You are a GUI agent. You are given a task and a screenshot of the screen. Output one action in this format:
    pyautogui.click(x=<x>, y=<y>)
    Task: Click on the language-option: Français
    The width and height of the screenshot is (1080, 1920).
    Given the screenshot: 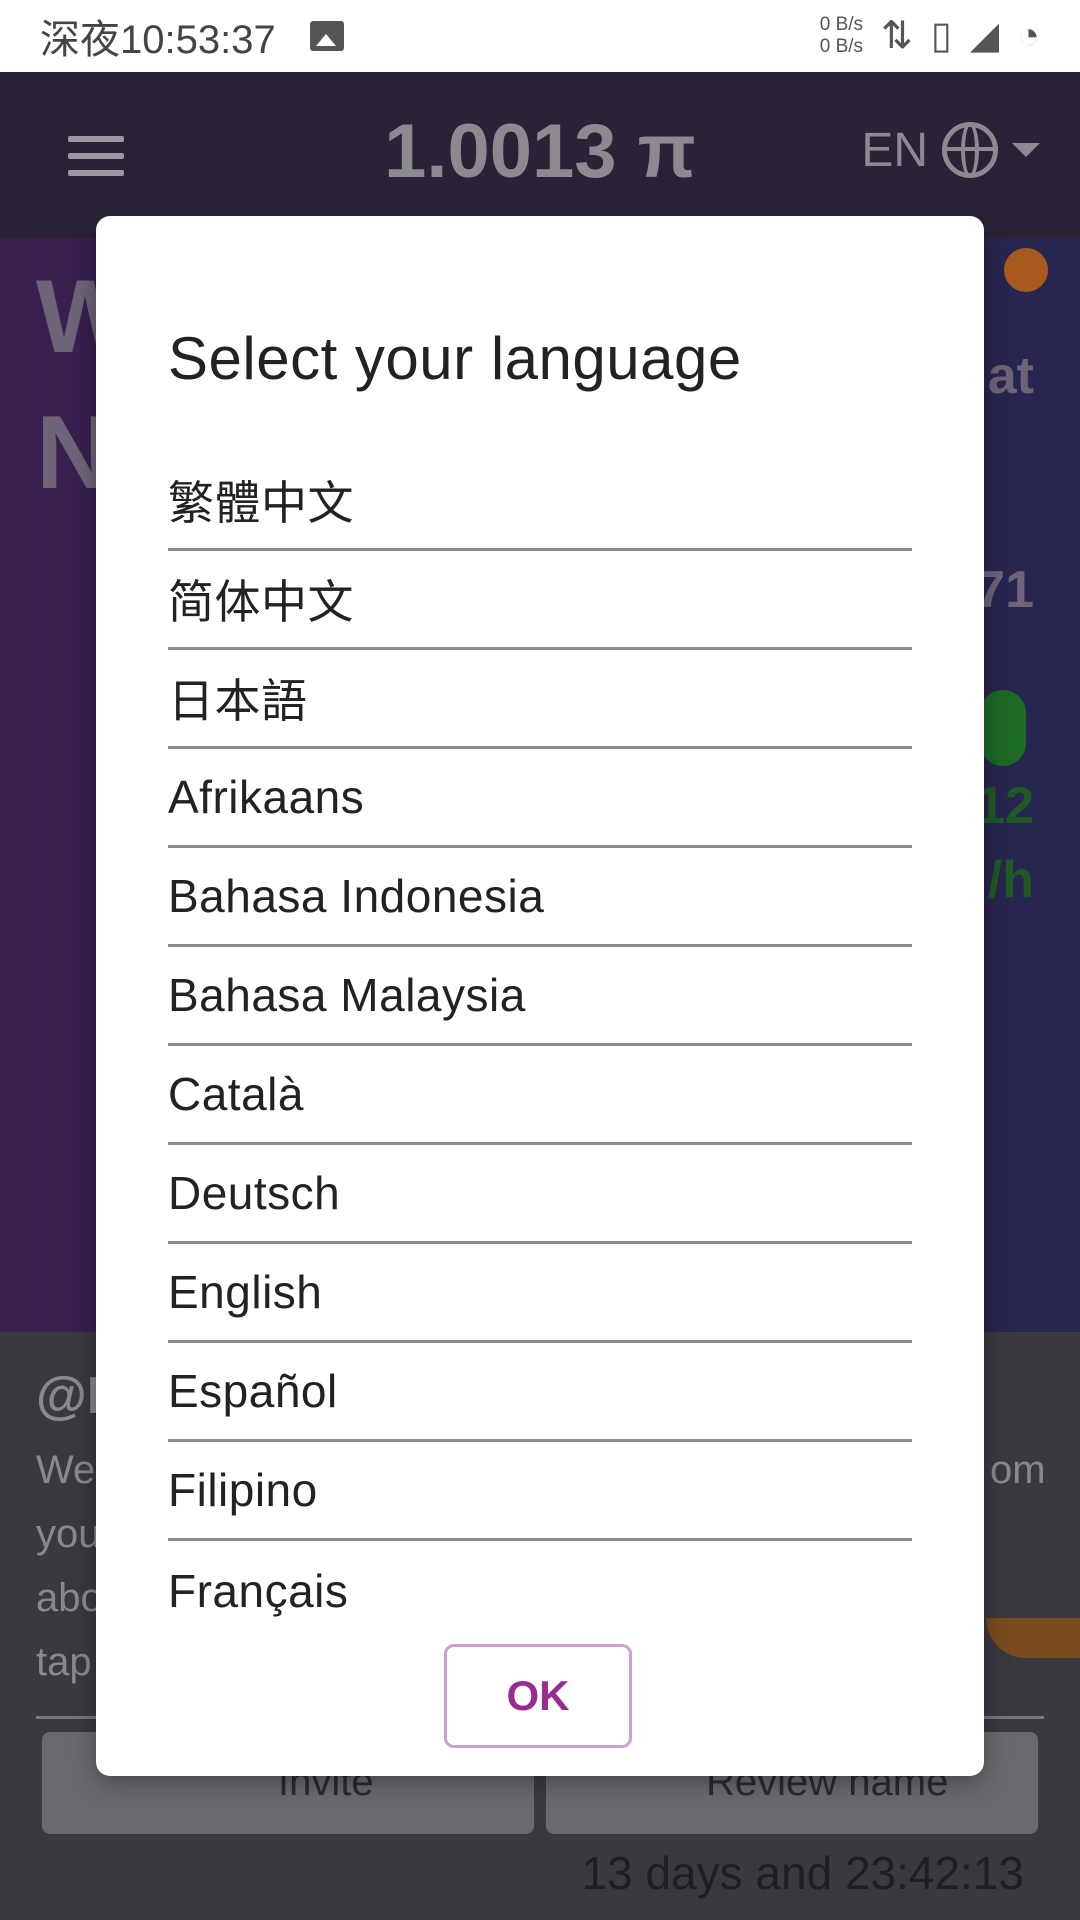 What is the action you would take?
    pyautogui.click(x=540, y=1590)
    